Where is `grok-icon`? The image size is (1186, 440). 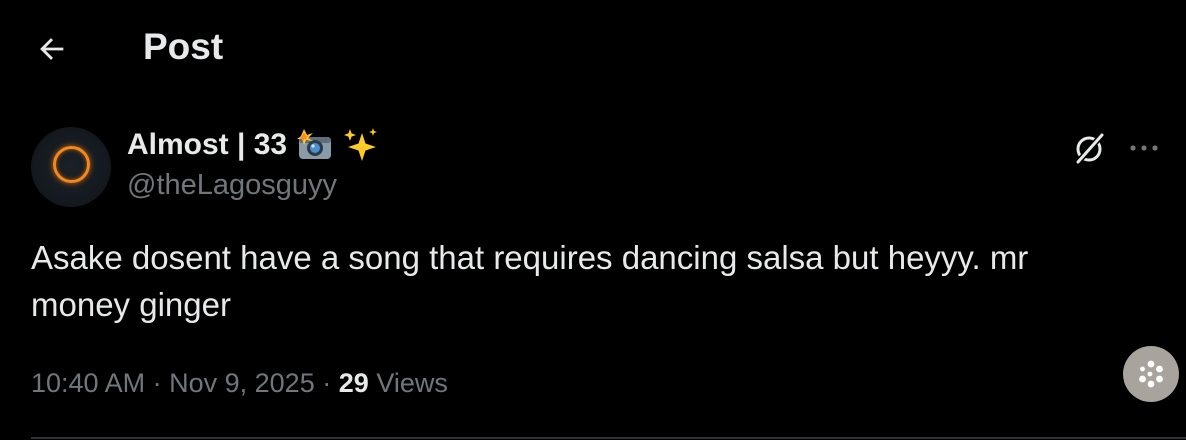 grok-icon is located at coordinates (1090, 148).